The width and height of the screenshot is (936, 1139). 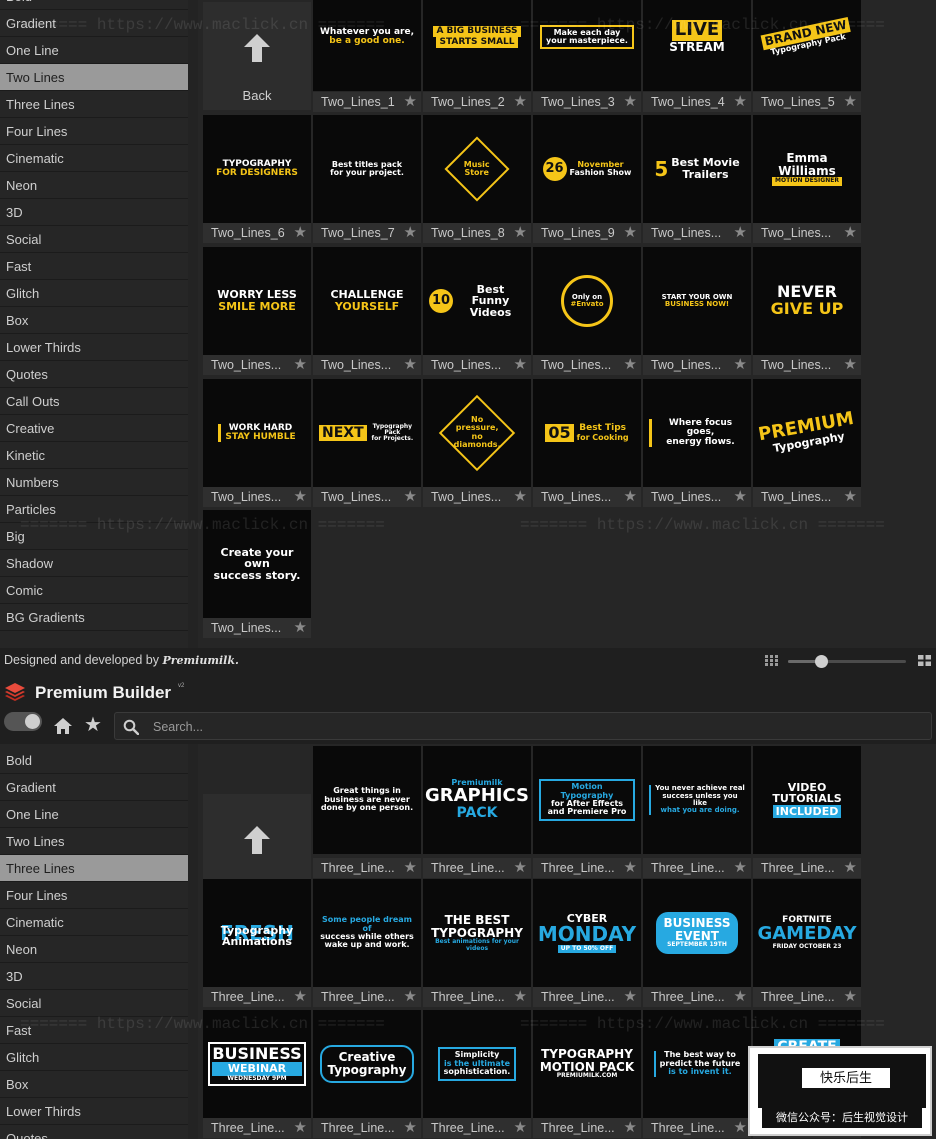 What do you see at coordinates (63, 726) in the screenshot?
I see `home-icon` at bounding box center [63, 726].